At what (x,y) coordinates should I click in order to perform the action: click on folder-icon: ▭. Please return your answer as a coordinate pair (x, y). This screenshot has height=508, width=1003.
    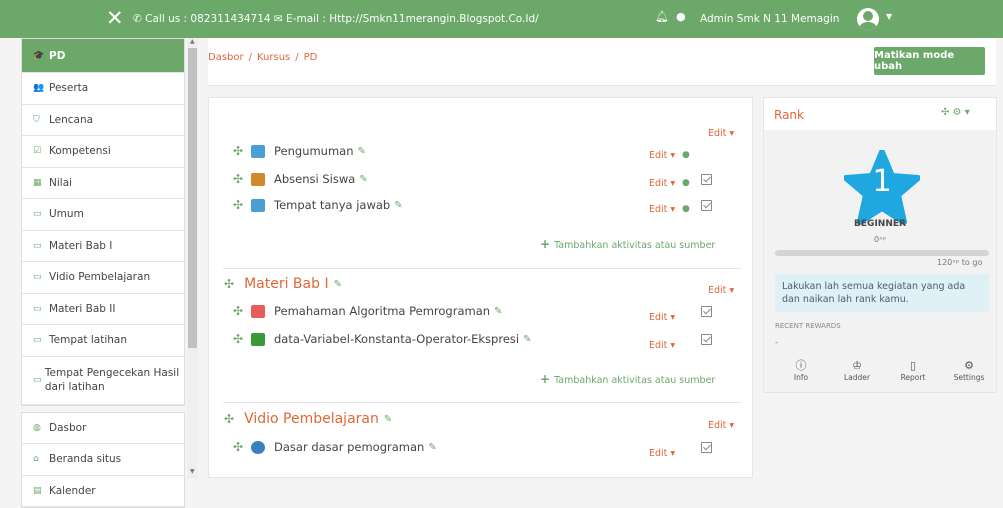
    Looking at the image, I should click on (40, 277).